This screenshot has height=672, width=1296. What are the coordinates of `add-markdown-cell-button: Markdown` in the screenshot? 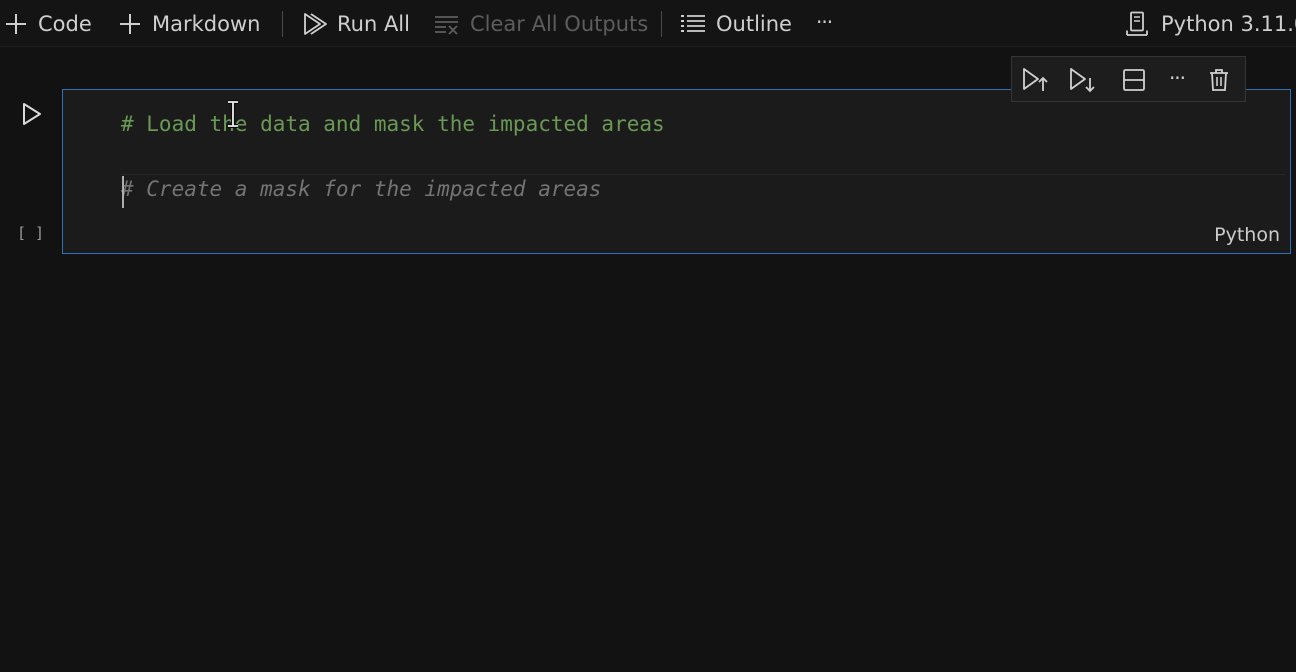 It's located at (189, 24).